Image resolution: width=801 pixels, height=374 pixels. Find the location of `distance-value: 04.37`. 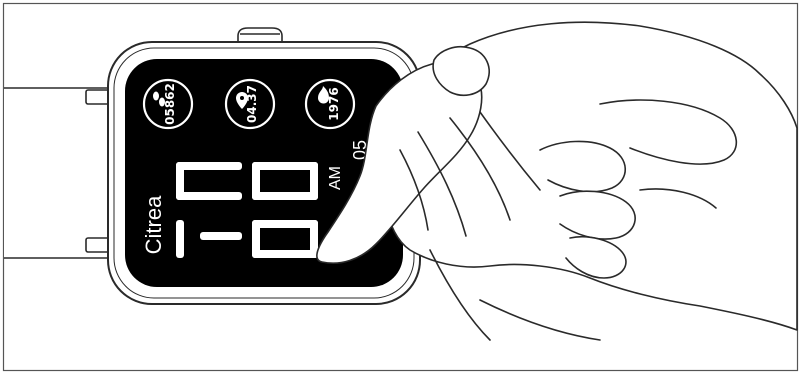

distance-value: 04.37 is located at coordinates (252, 104).